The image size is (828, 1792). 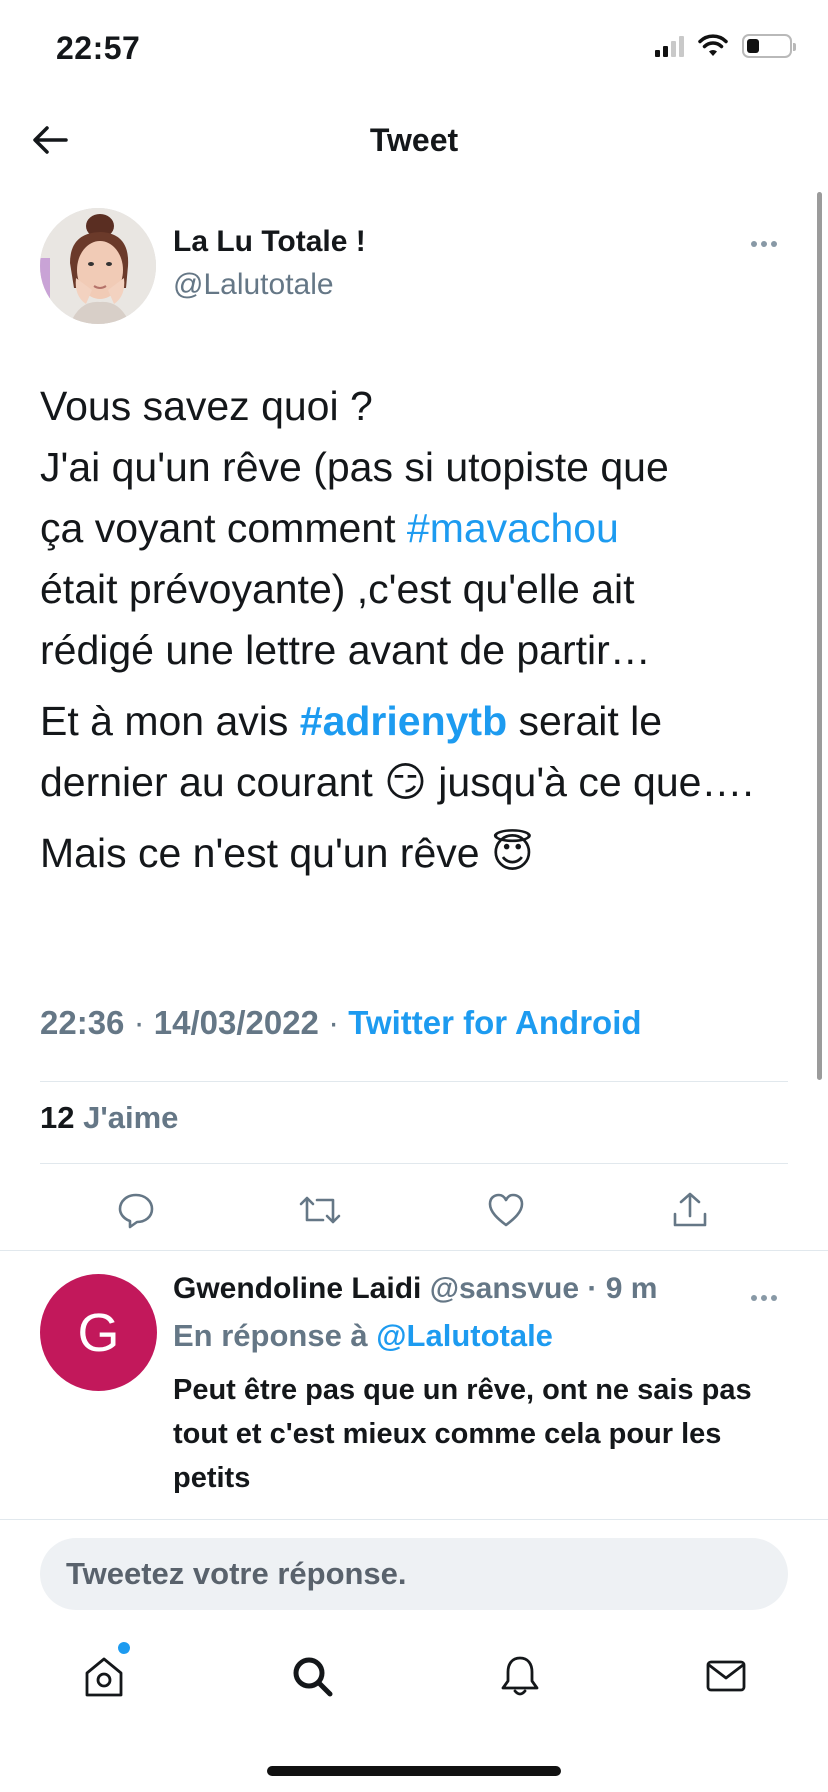 I want to click on search-icon, so click(x=313, y=1677).